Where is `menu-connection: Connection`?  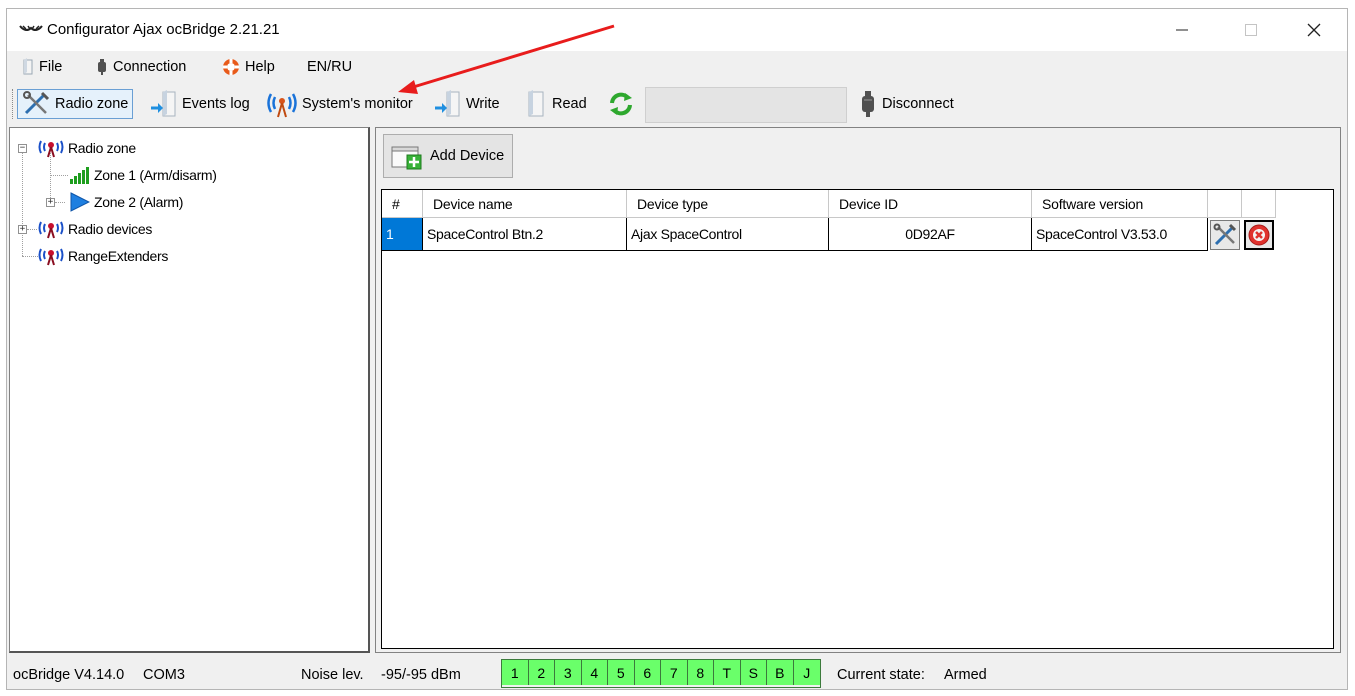
menu-connection: Connection is located at coordinates (140, 67).